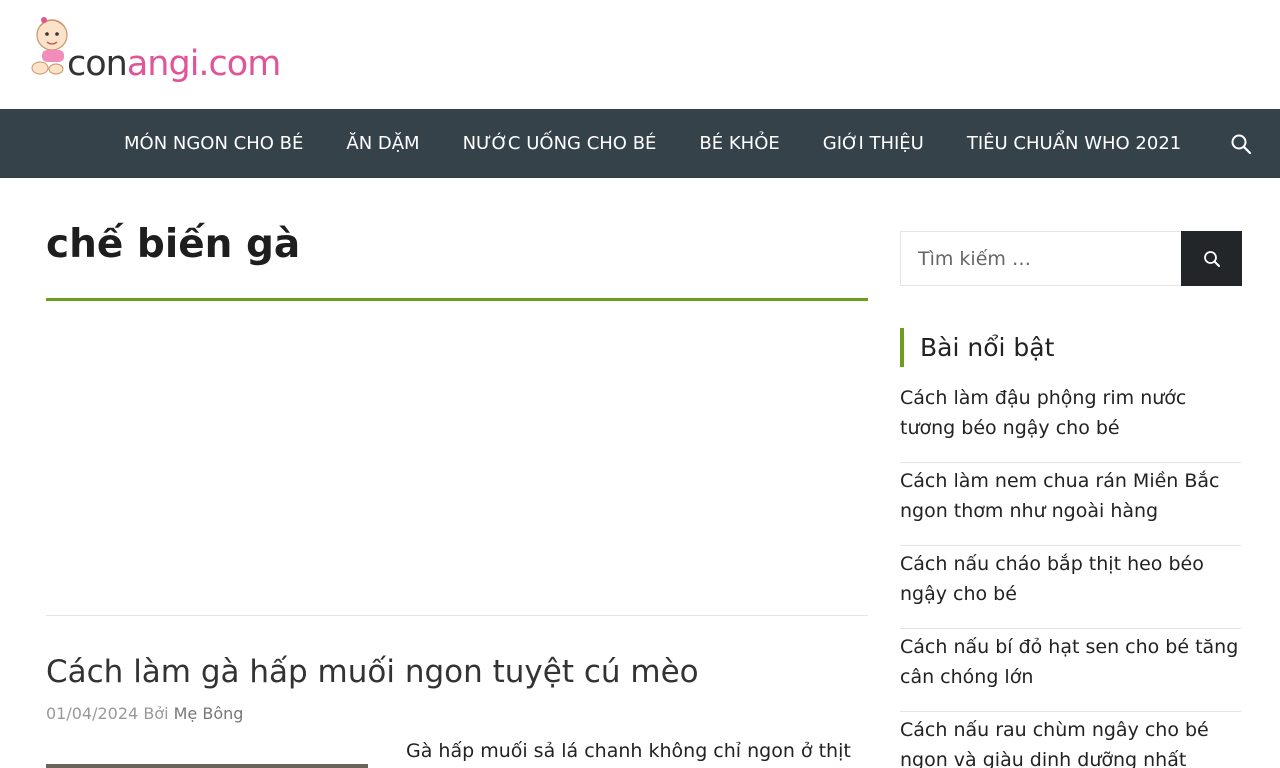 The height and width of the screenshot is (768, 1280). Describe the element at coordinates (163, 64) in the screenshot. I see `logo-text-angi: angi` at that location.